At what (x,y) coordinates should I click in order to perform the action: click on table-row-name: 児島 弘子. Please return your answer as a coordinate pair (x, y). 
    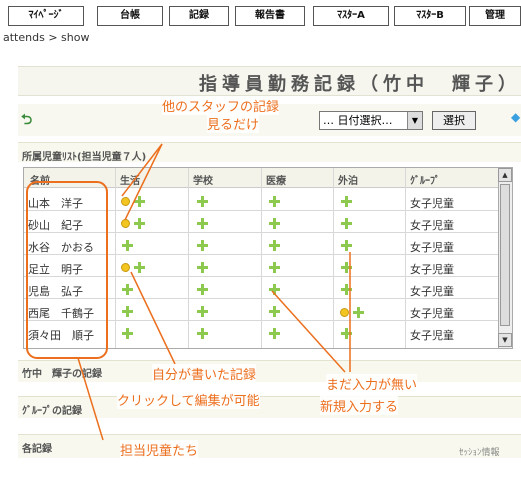
    Looking at the image, I should click on (55, 291).